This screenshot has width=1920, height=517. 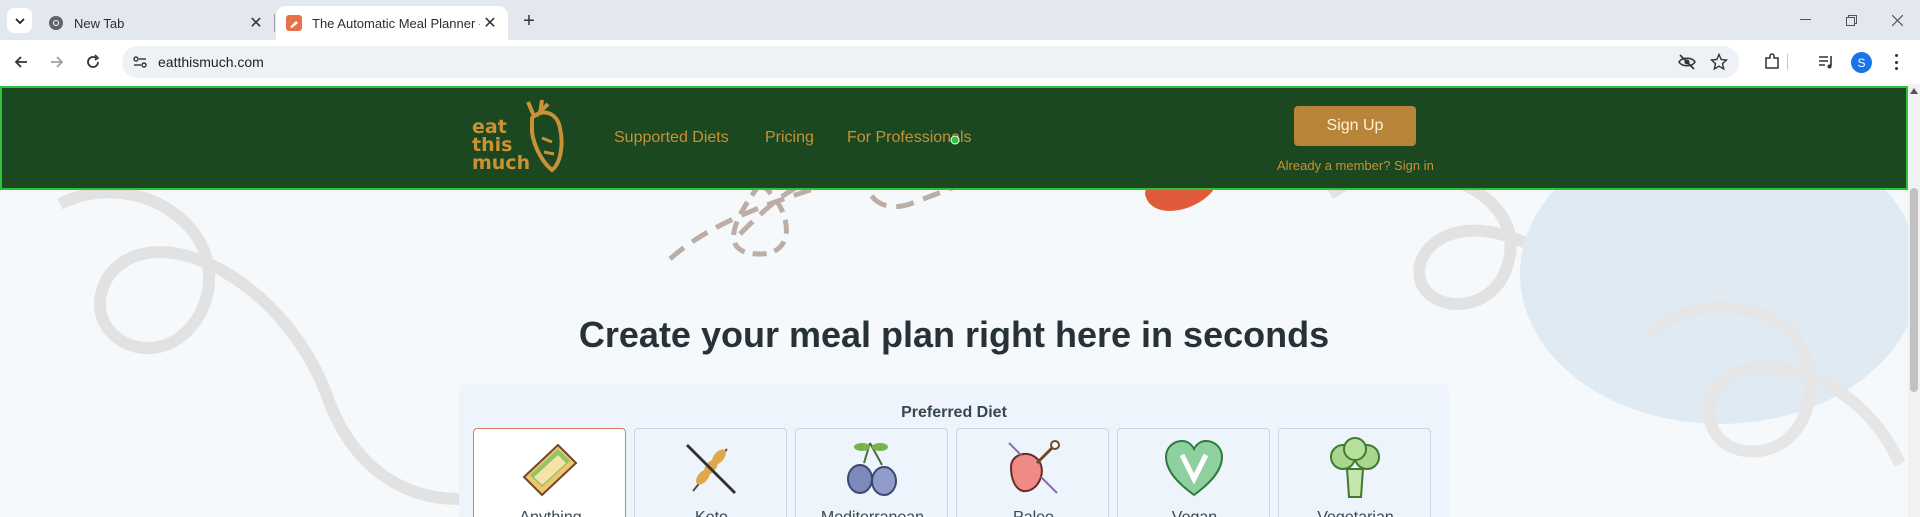 What do you see at coordinates (1914, 290) in the screenshot?
I see `scroll-thumb` at bounding box center [1914, 290].